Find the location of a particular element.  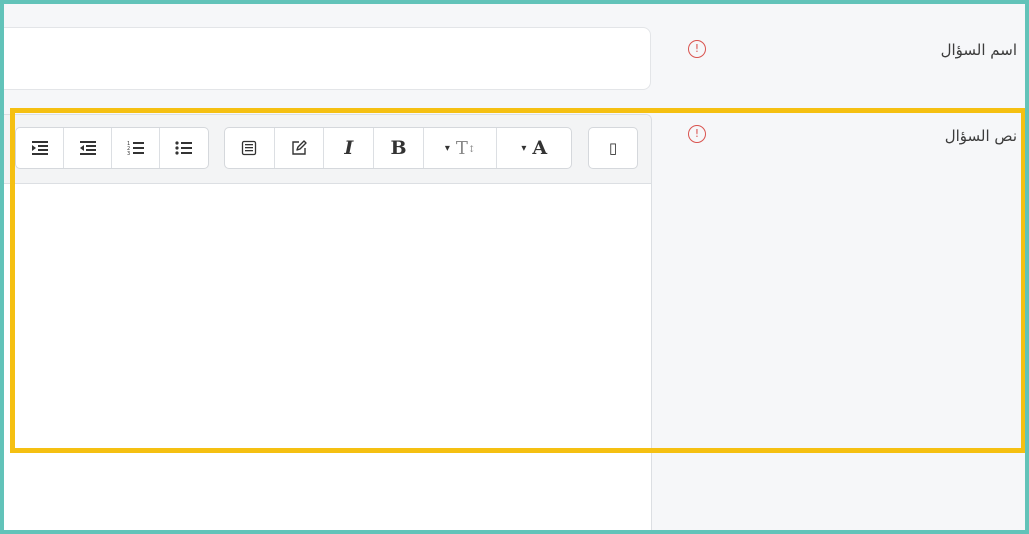

edit-icon is located at coordinates (299, 147).